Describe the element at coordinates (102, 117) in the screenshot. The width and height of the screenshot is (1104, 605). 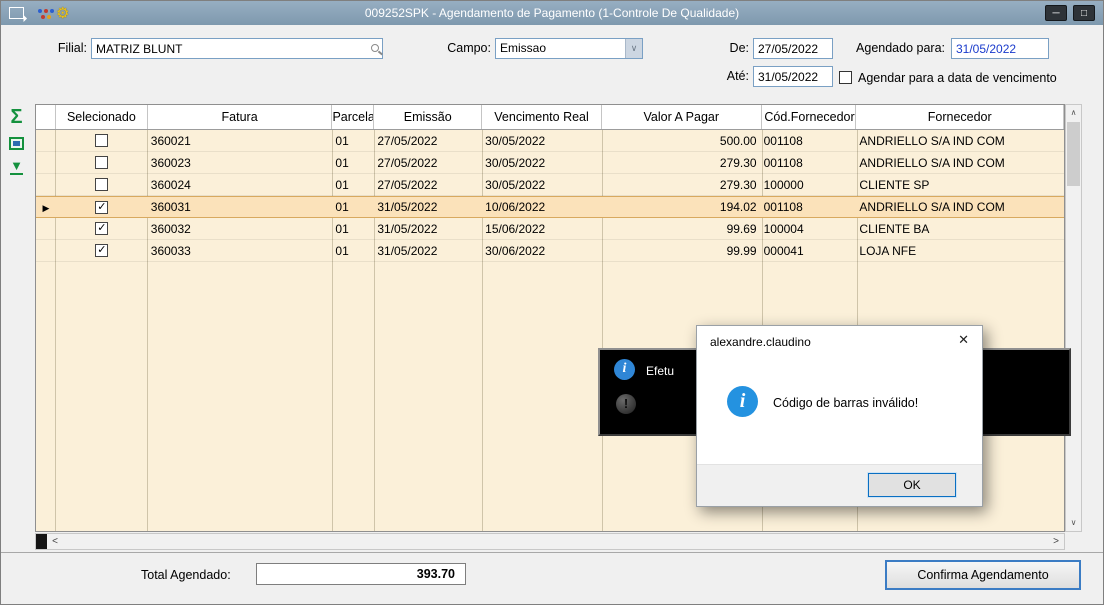
I see `col-header-selecionado: Selecionado` at that location.